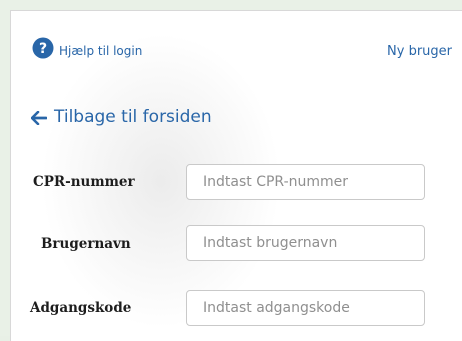  What do you see at coordinates (305, 243) in the screenshot?
I see `username-input` at bounding box center [305, 243].